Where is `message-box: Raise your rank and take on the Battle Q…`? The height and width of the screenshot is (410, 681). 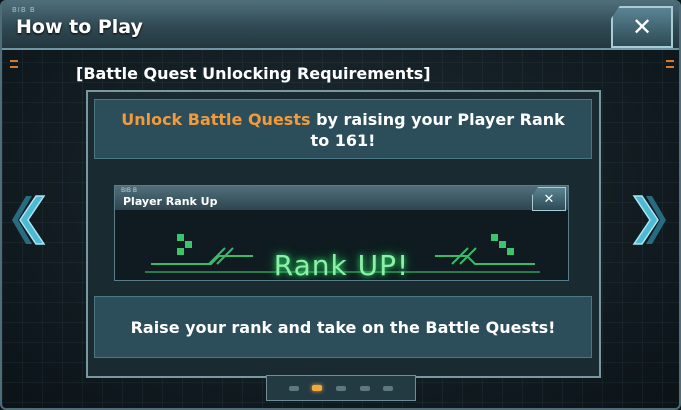
message-box: Raise your rank and take on the Battle Q… is located at coordinates (343, 327).